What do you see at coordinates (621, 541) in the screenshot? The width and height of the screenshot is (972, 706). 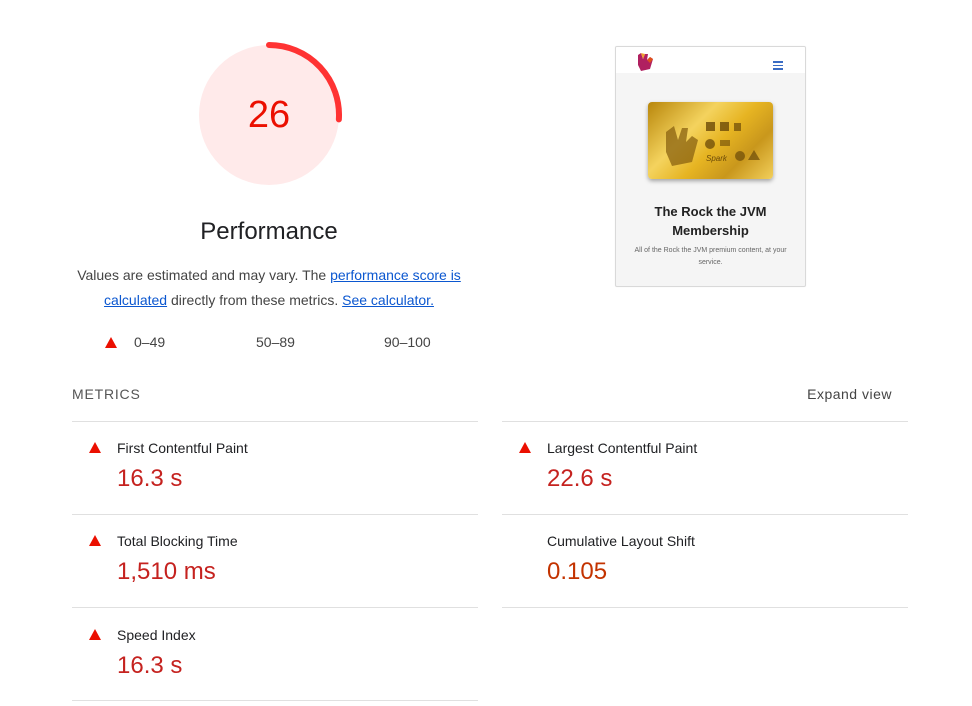 I see `metric-title: Cumulative Layout Shift` at bounding box center [621, 541].